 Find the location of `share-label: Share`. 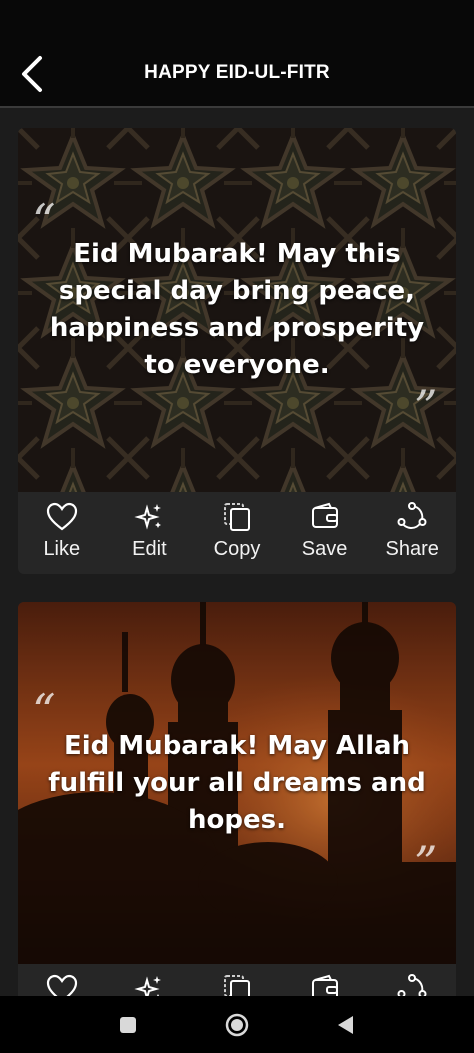

share-label: Share is located at coordinates (412, 549).